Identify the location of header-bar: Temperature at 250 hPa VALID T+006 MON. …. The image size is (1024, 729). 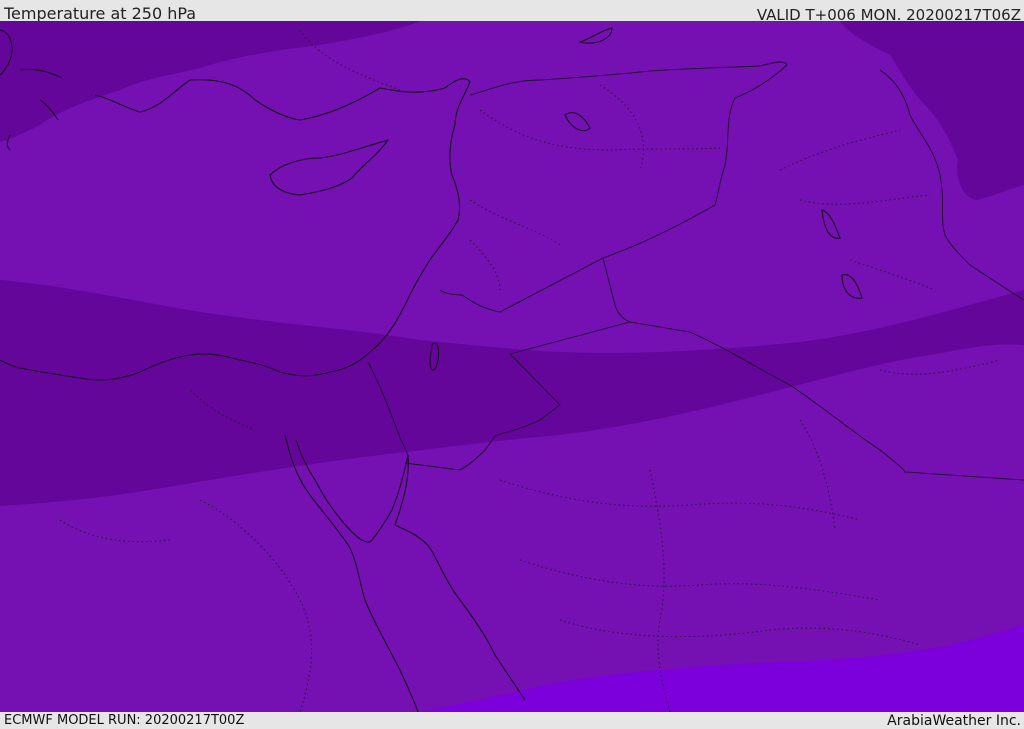
(512, 12).